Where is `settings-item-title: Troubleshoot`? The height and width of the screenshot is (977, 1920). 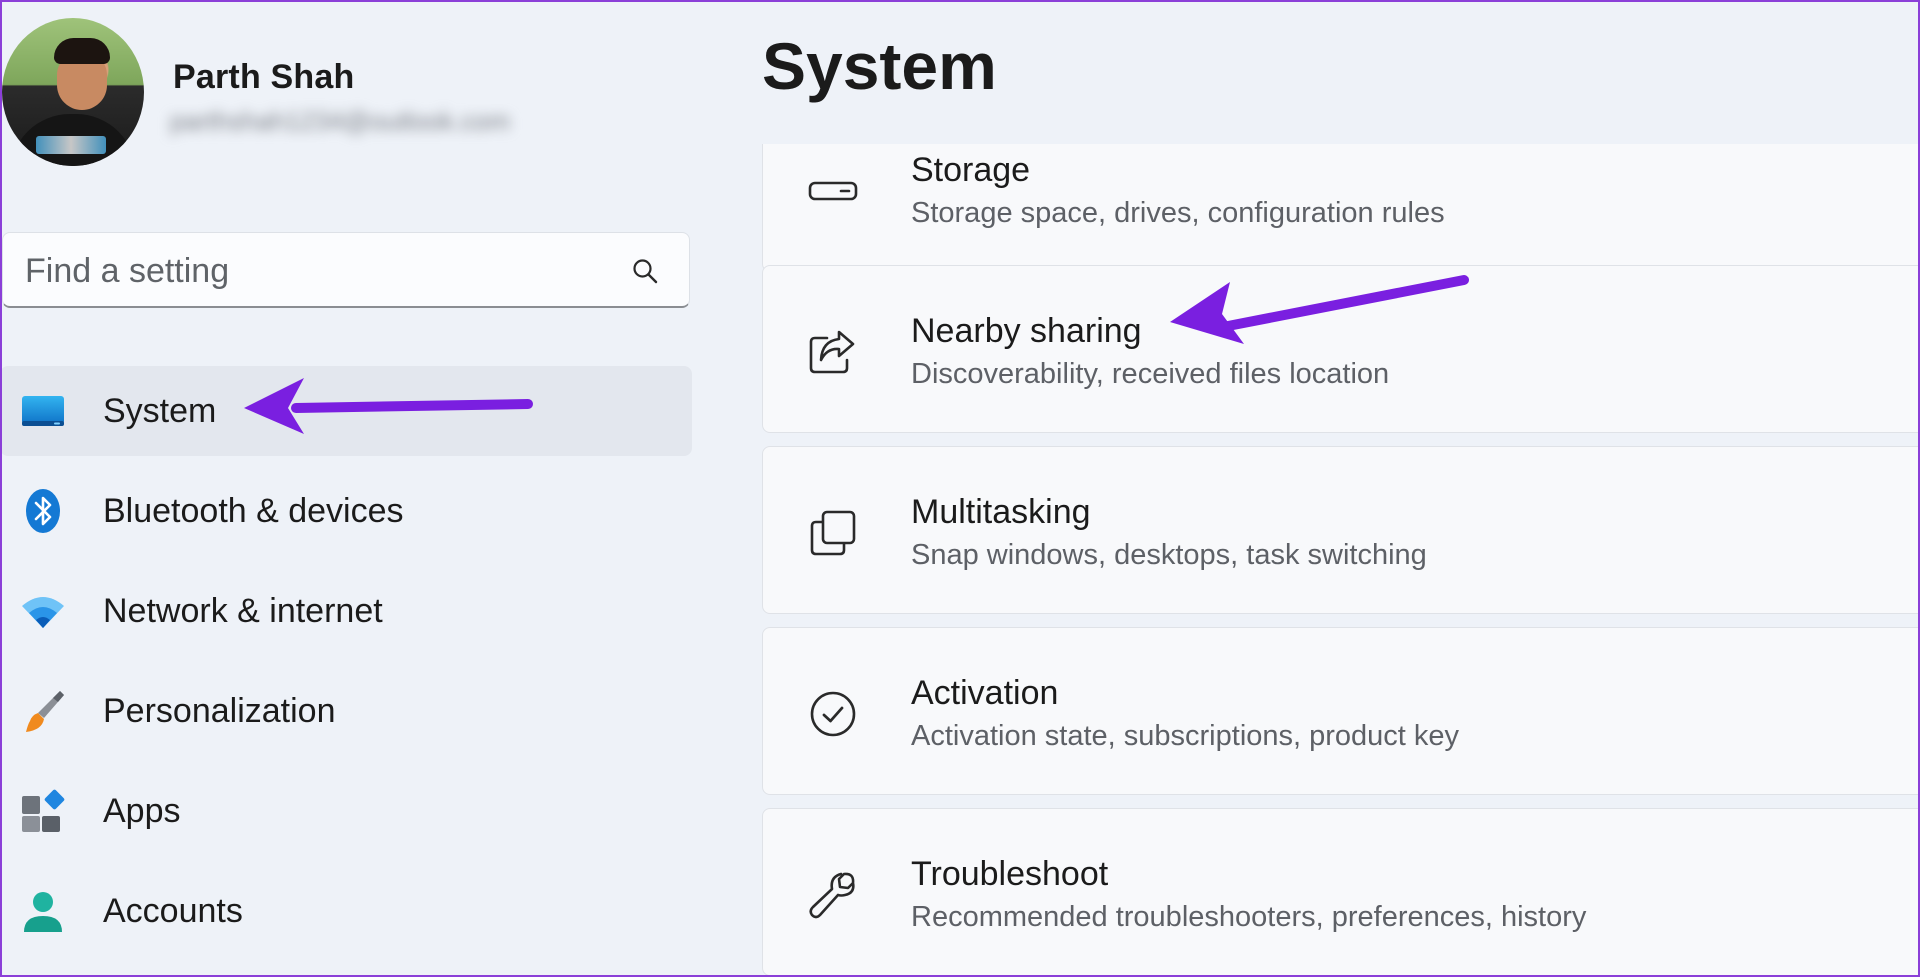
settings-item-title: Troubleshoot is located at coordinates (1010, 874).